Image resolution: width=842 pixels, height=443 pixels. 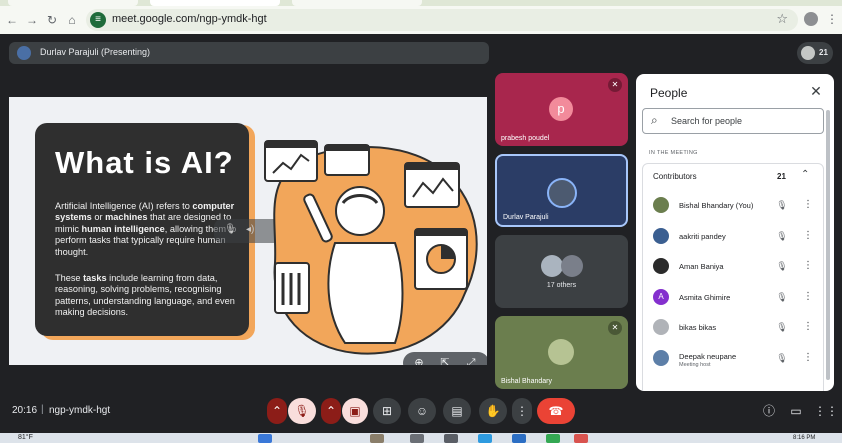 I want to click on video-tile: Durlav Parajuli, so click(x=561, y=190).